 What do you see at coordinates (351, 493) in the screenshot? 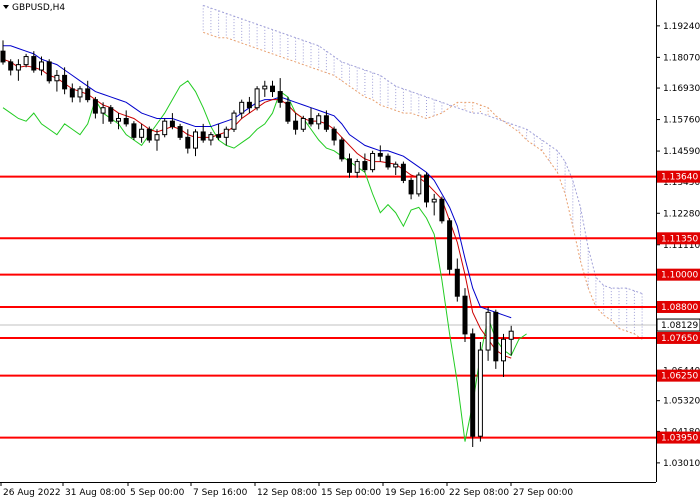
I see `time-tick-label: 15 Sep 00:00` at bounding box center [351, 493].